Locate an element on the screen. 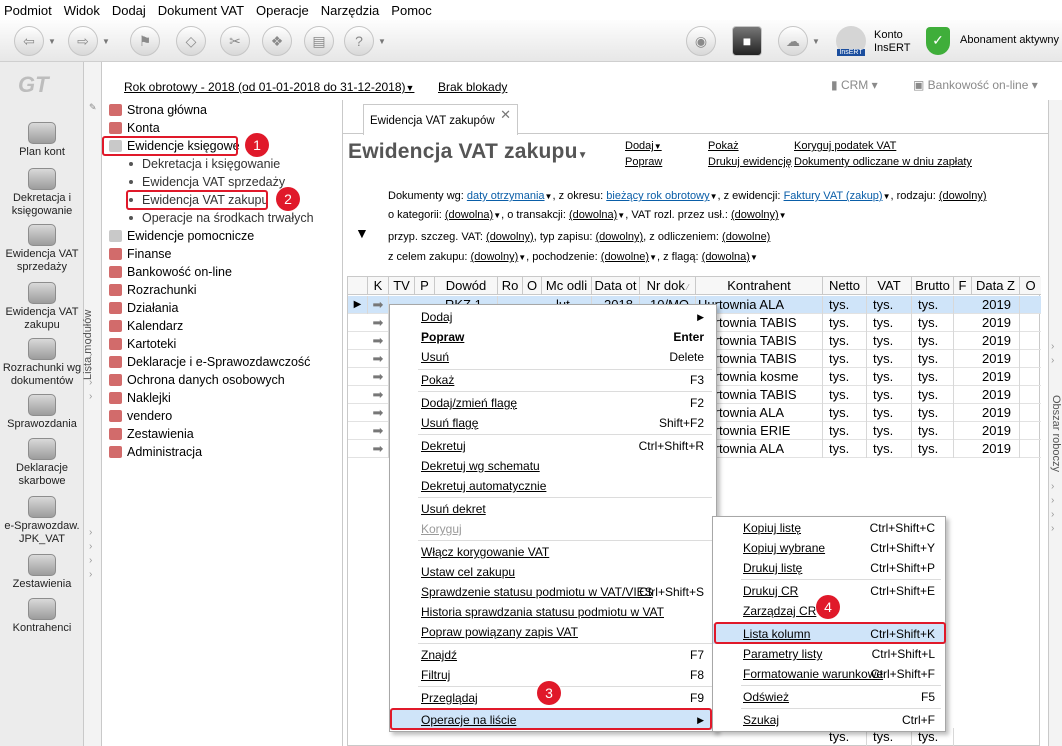  user-avatar: InsERT is located at coordinates (851, 41).